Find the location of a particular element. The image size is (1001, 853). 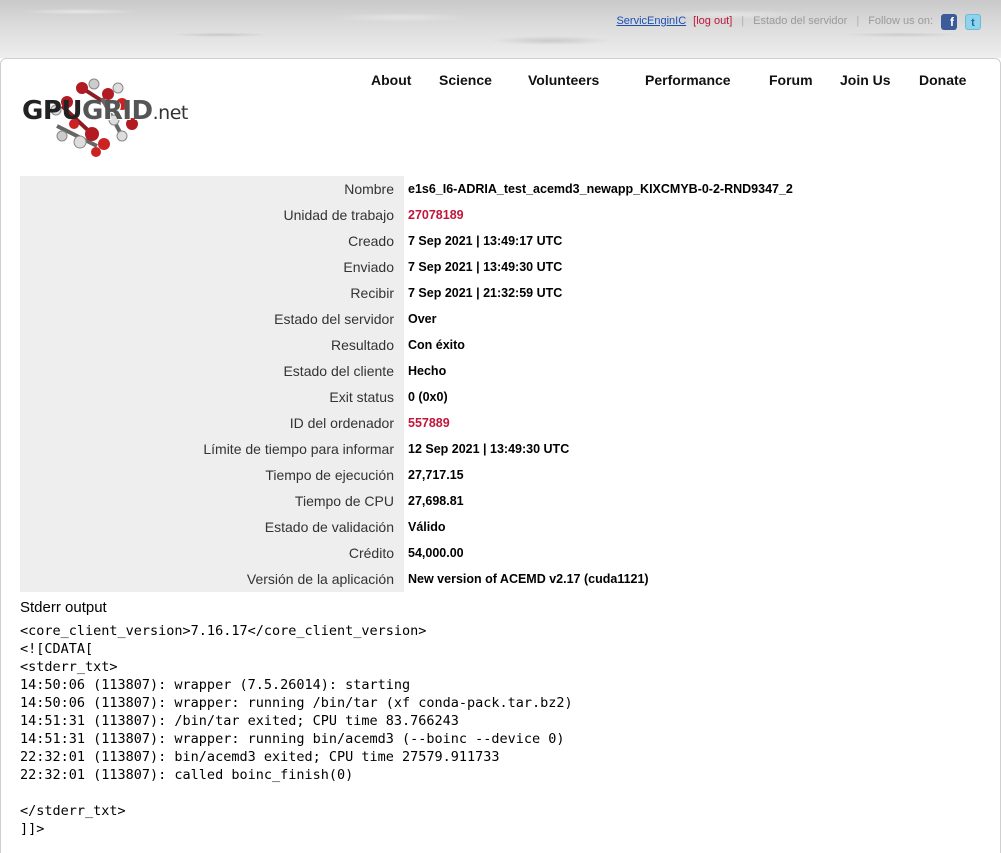

row-value: 54,000.00 is located at coordinates (436, 553).